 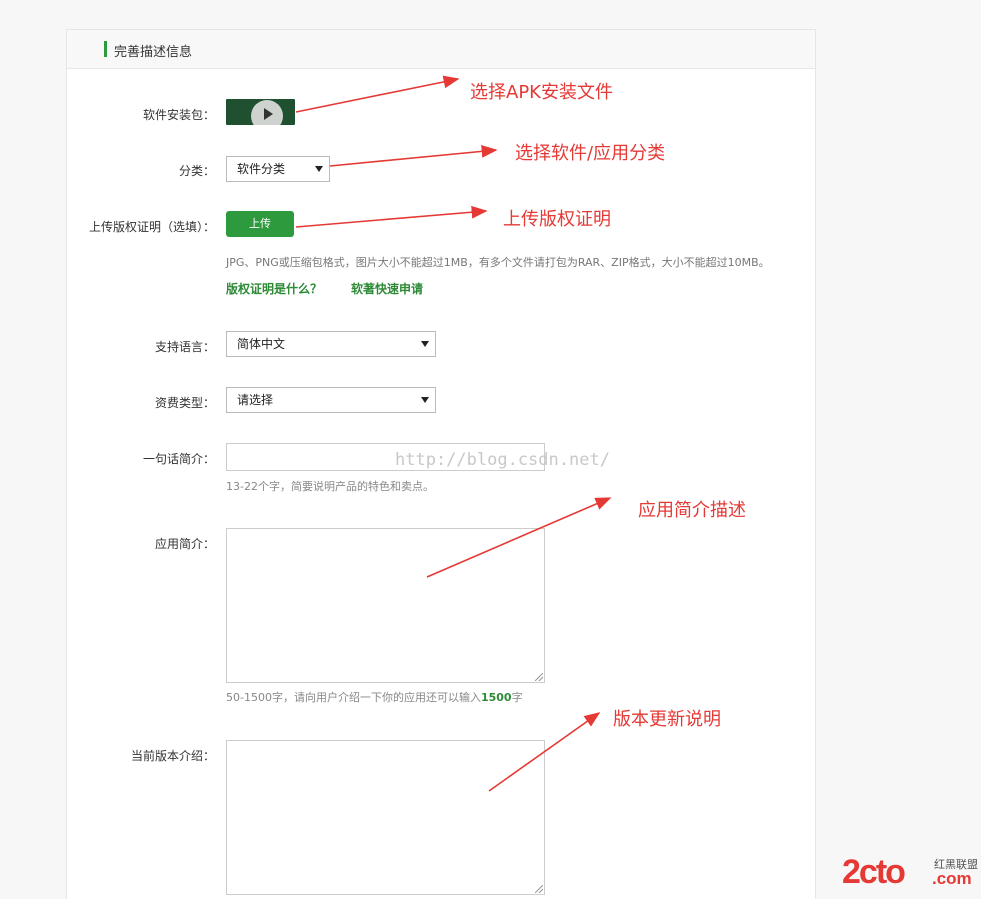 I want to click on annotation-copyright: 上传版权证明, so click(x=557, y=219).